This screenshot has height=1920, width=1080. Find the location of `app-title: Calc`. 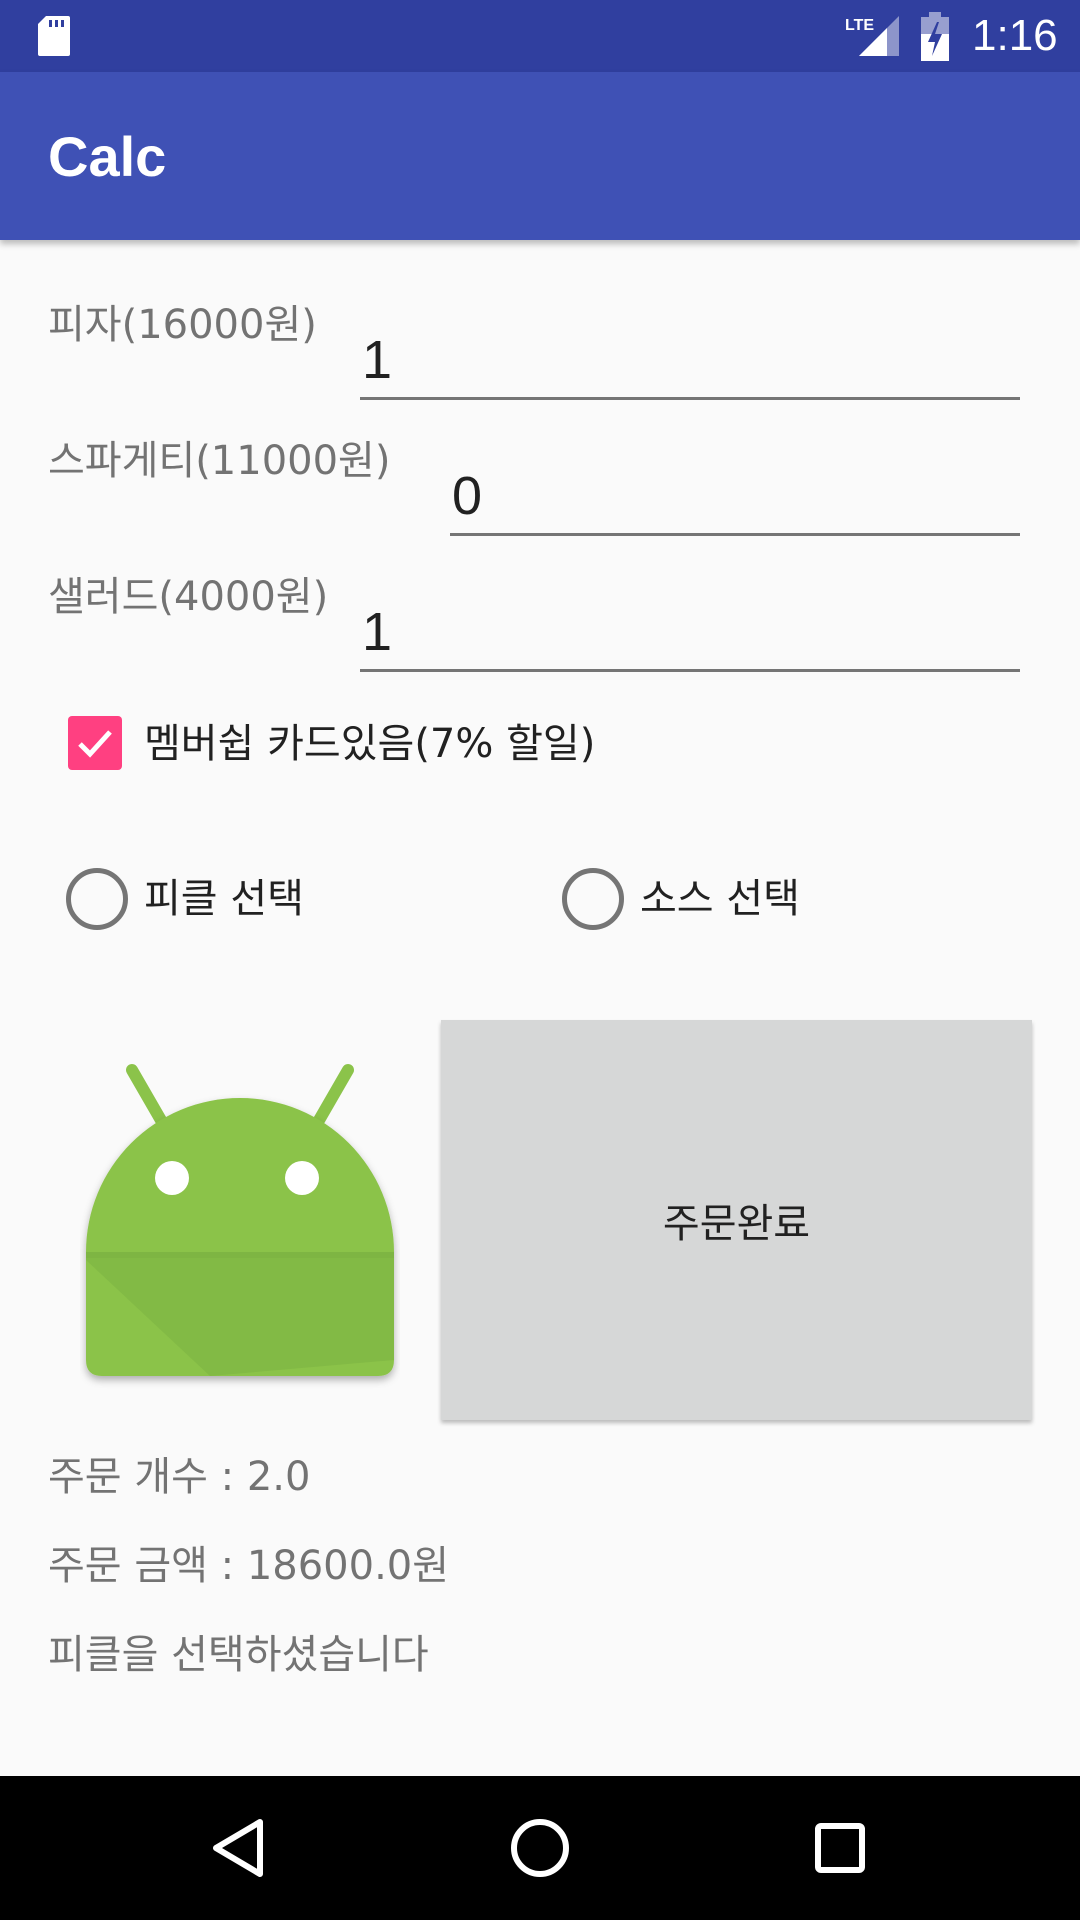

app-title: Calc is located at coordinates (107, 156).